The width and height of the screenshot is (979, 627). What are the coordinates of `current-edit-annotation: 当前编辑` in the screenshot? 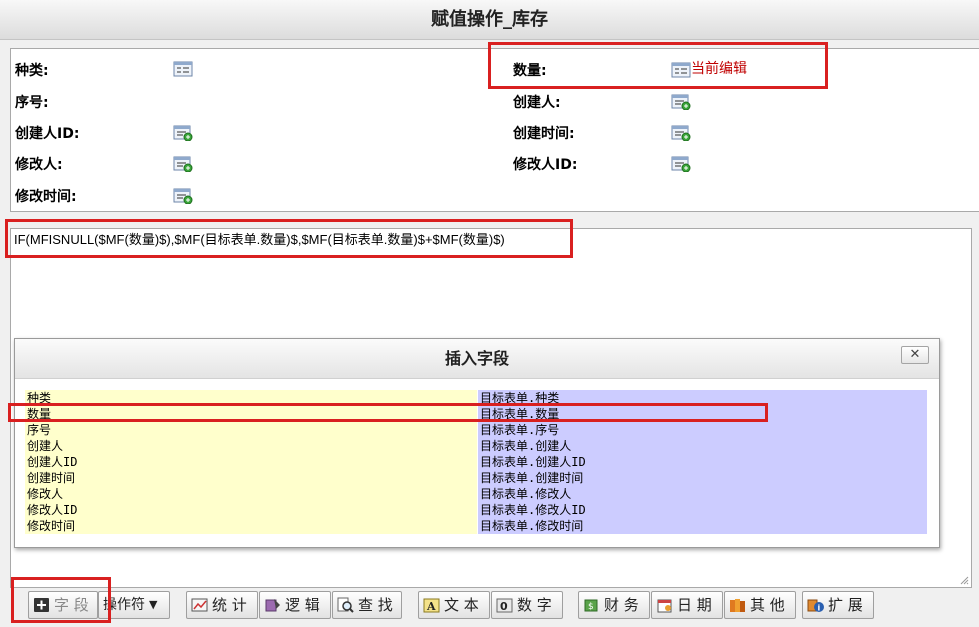 It's located at (719, 69).